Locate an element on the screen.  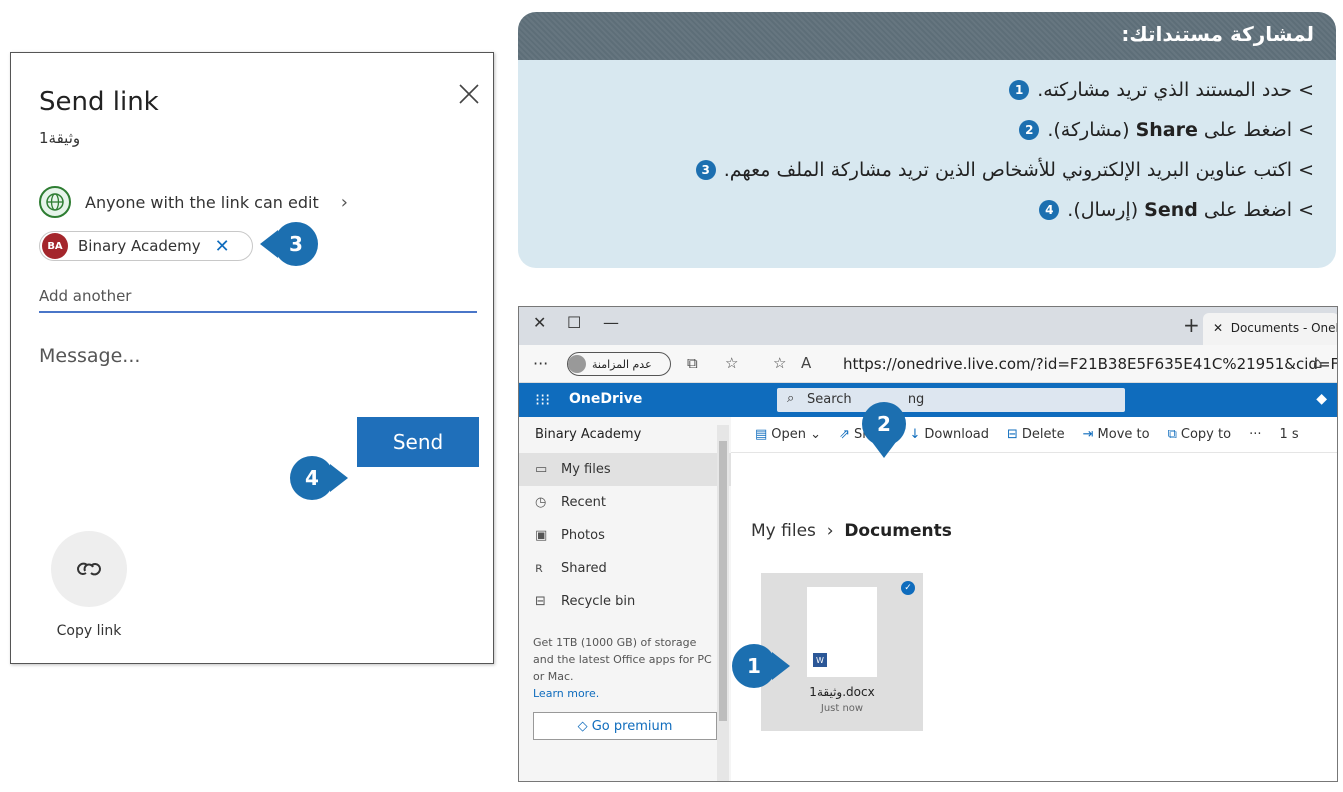
step-number-badge: 1 is located at coordinates (1019, 90).